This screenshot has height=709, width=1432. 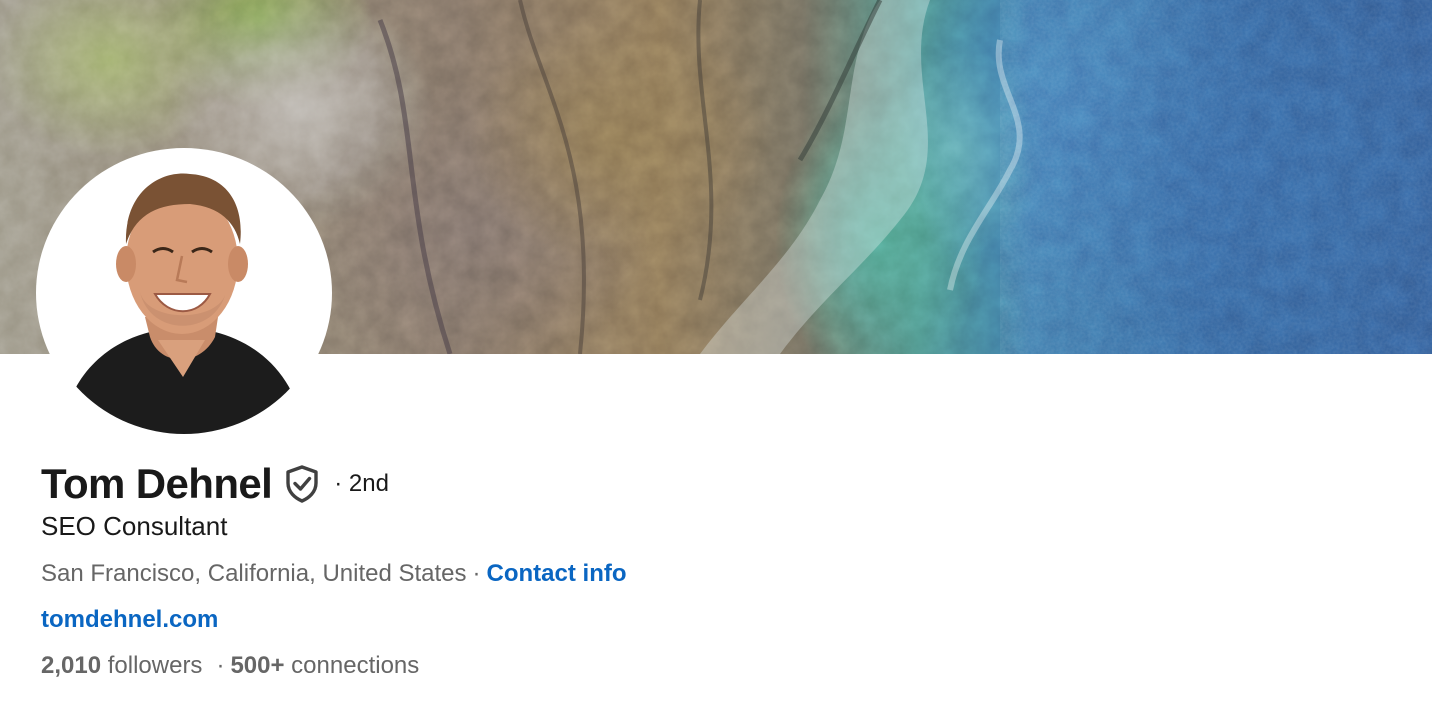 I want to click on followers-link: 2,010 followers, so click(x=121, y=665).